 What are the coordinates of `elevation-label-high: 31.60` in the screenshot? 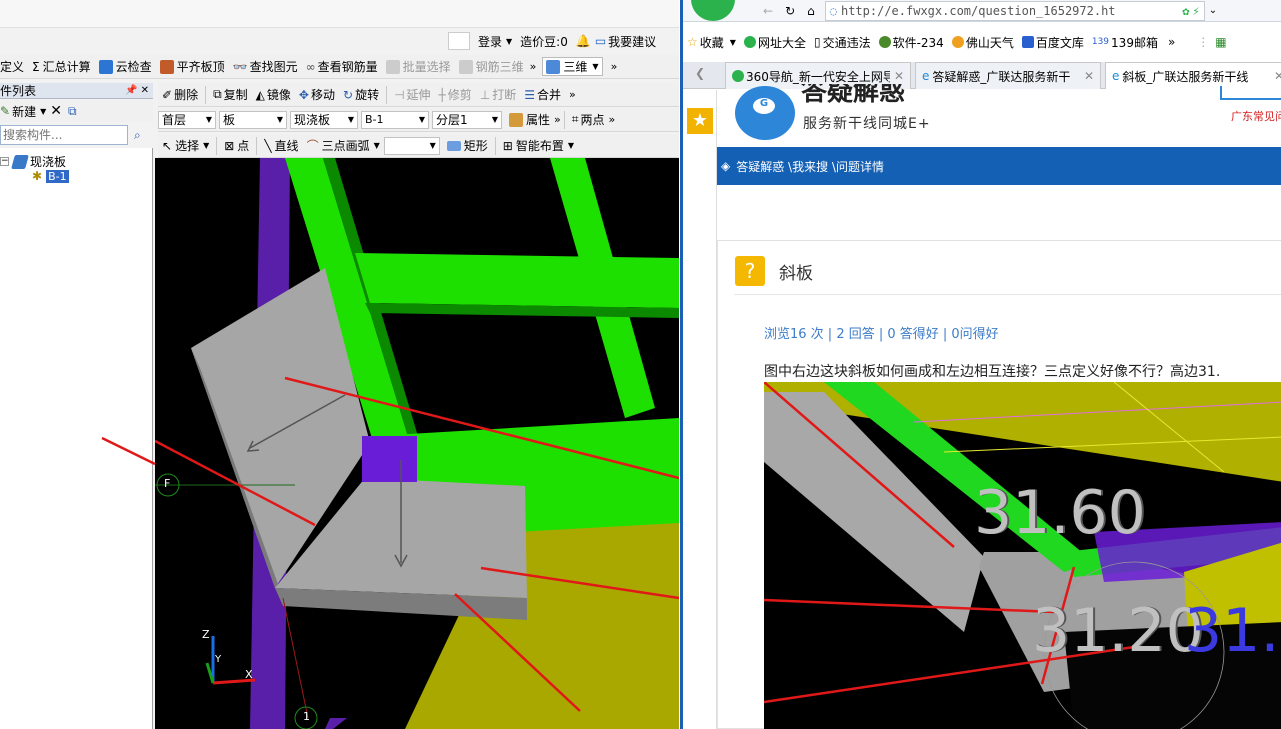 It's located at (1060, 513).